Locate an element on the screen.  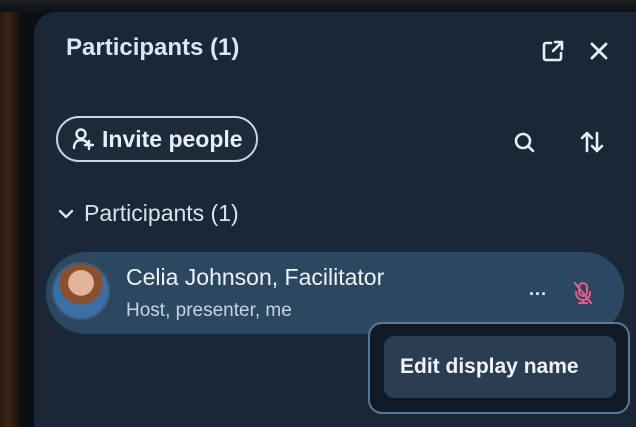
edit-display-name-menu-item: Edit display name is located at coordinates (500, 367).